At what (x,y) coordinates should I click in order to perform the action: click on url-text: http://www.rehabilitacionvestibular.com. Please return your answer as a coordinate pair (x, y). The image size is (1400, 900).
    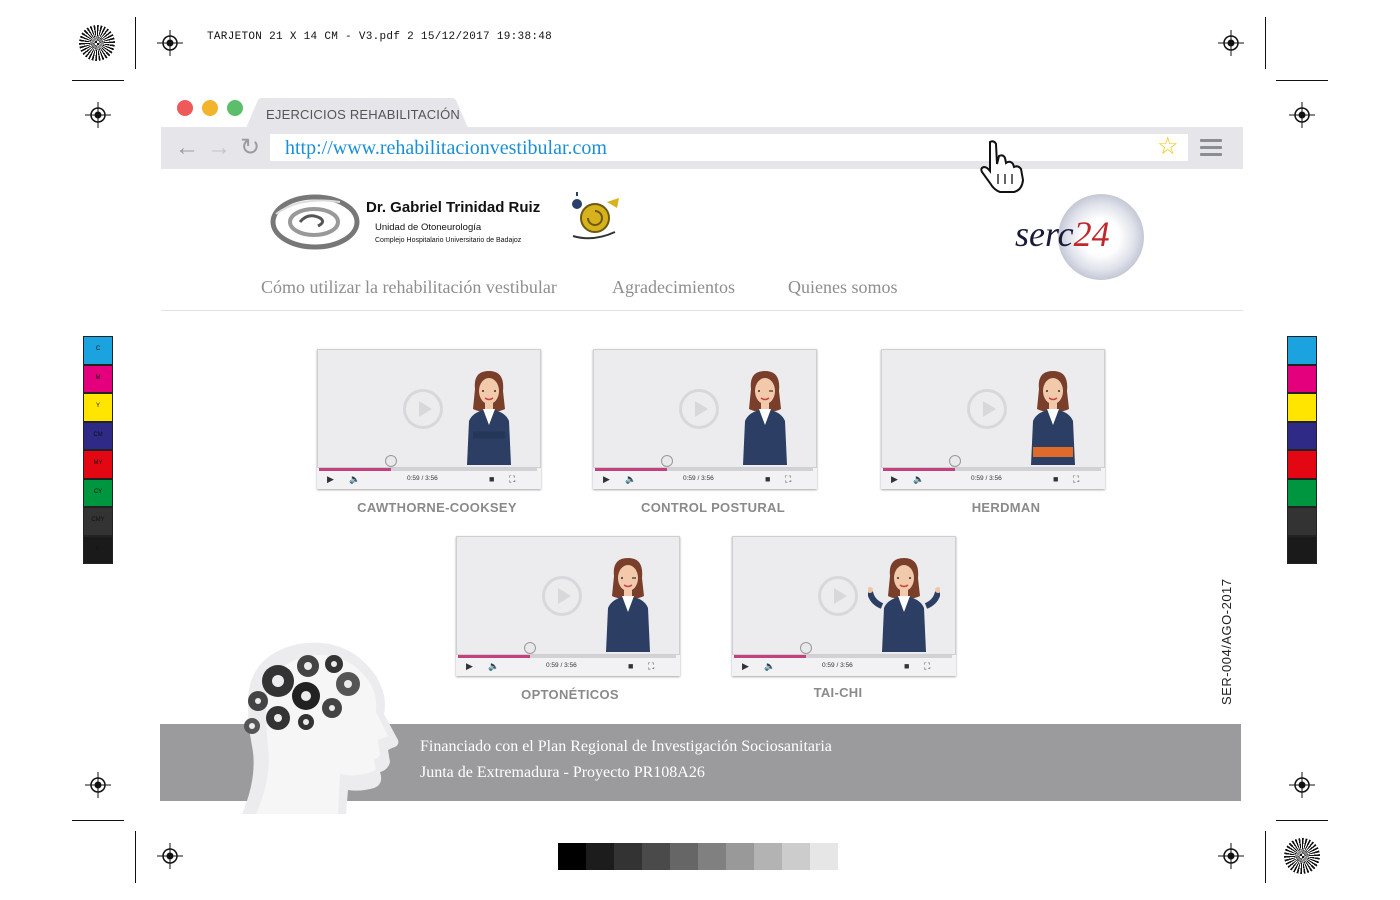
    Looking at the image, I should click on (446, 148).